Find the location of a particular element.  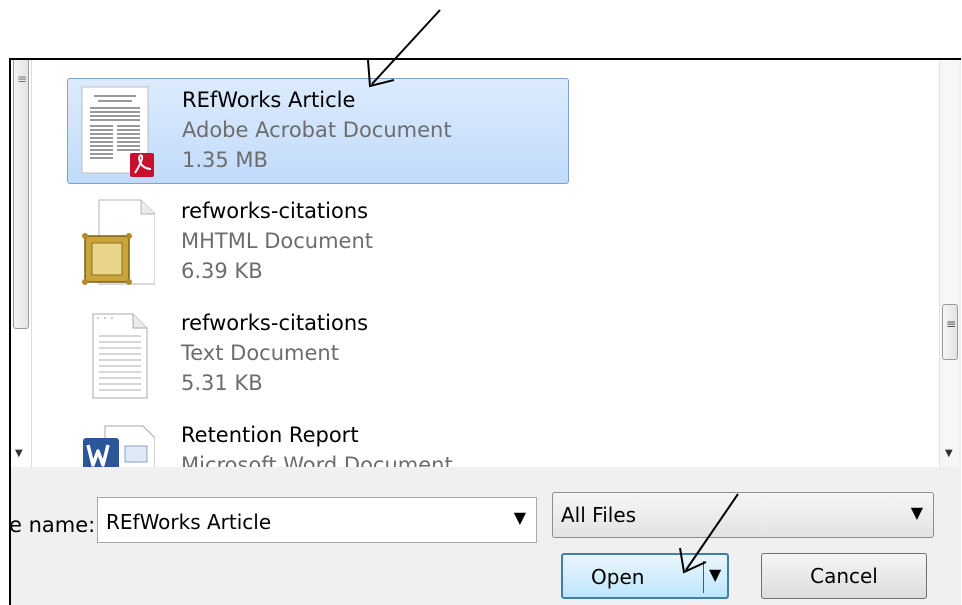

file-meta: refworks-citations Text Document 5.31 KB is located at coordinates (274, 353).